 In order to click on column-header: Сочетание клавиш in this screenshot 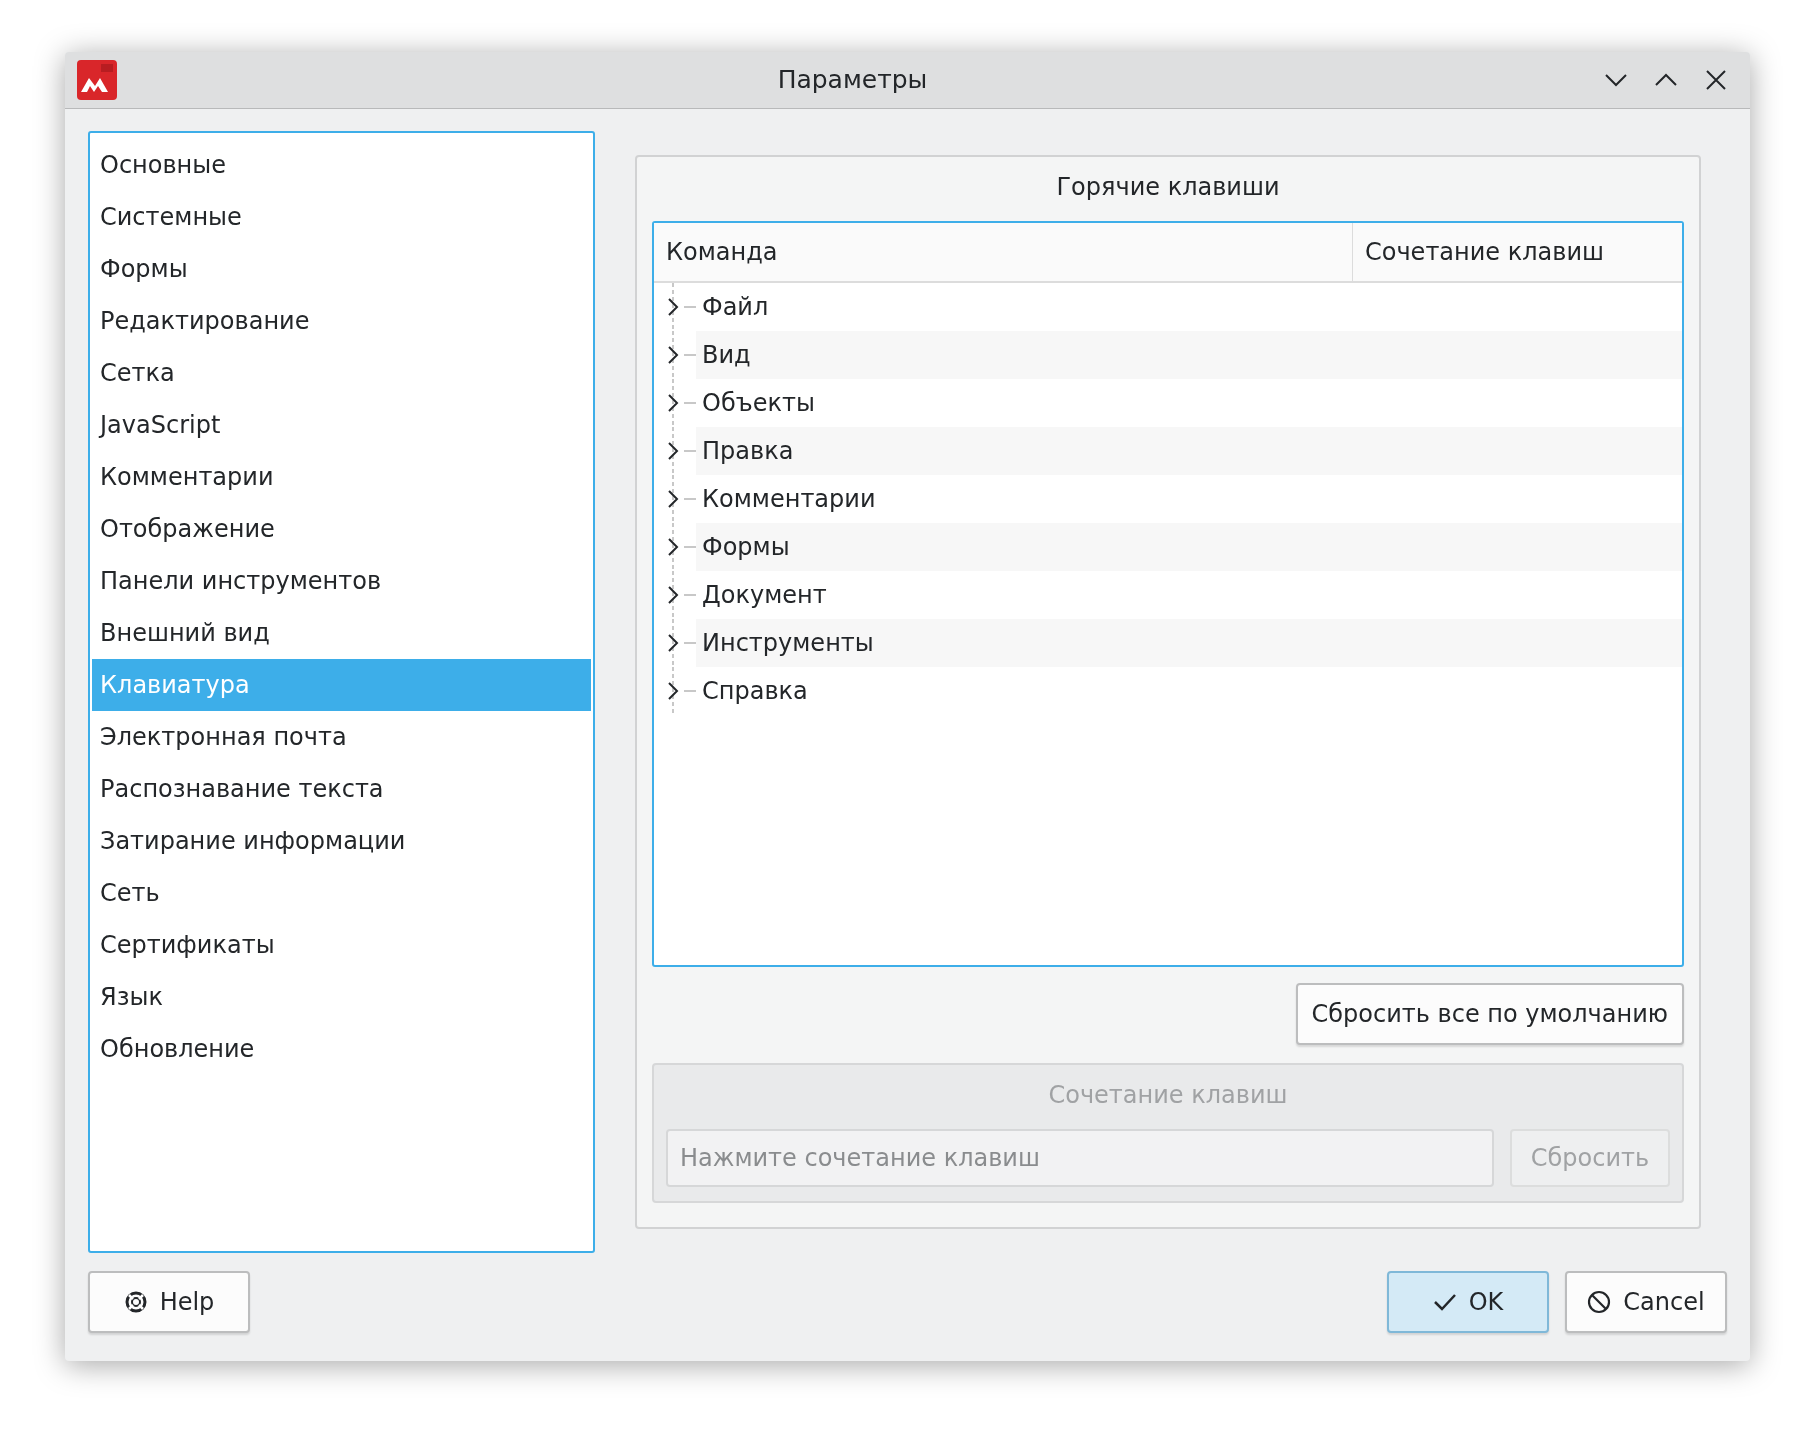, I will do `click(1517, 251)`.